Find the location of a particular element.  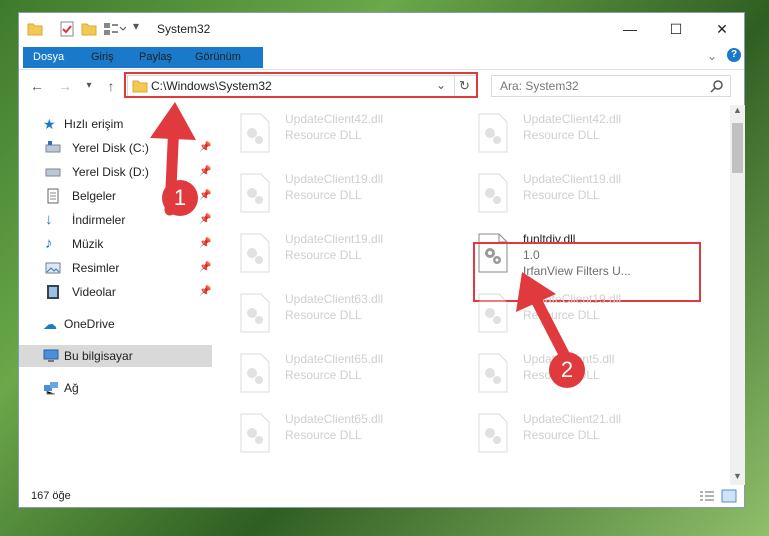

chevron-down-icon: ▾ is located at coordinates (136, 27).